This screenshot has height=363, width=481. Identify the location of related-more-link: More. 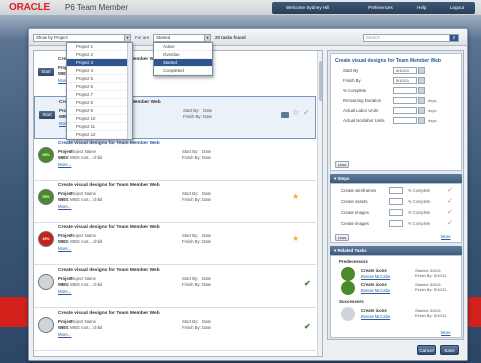
(446, 332).